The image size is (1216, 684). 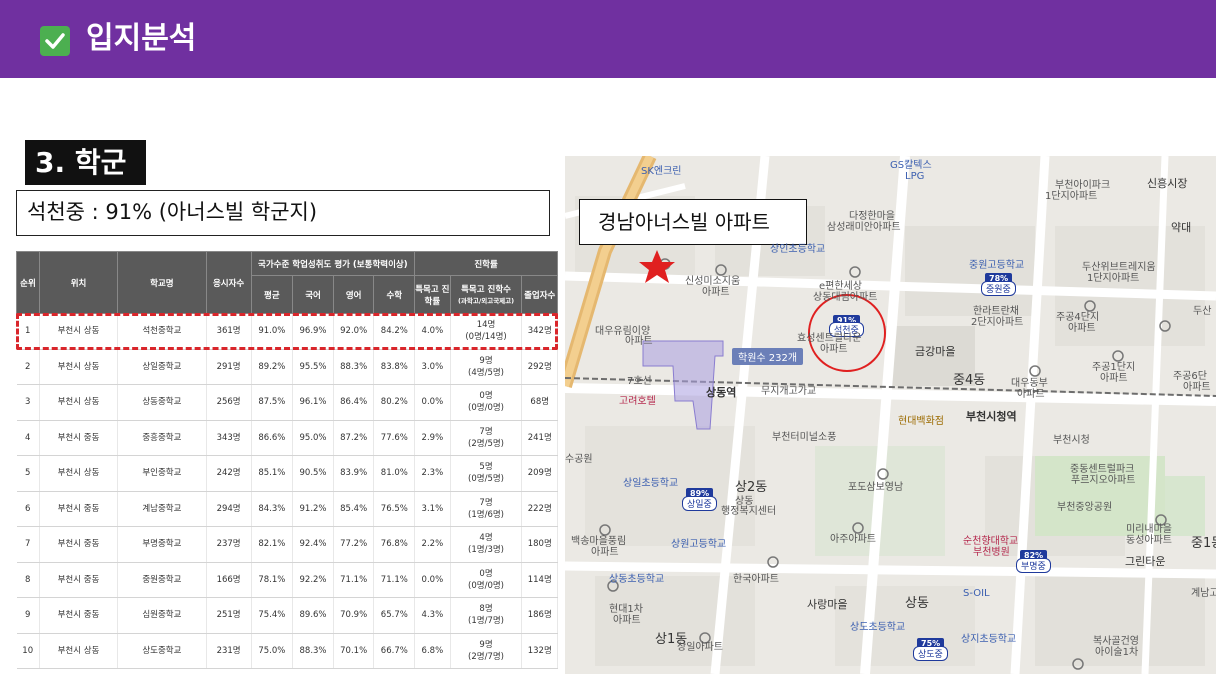 What do you see at coordinates (394, 402) in the screenshot?
I see `cell-math: 80.2%` at bounding box center [394, 402].